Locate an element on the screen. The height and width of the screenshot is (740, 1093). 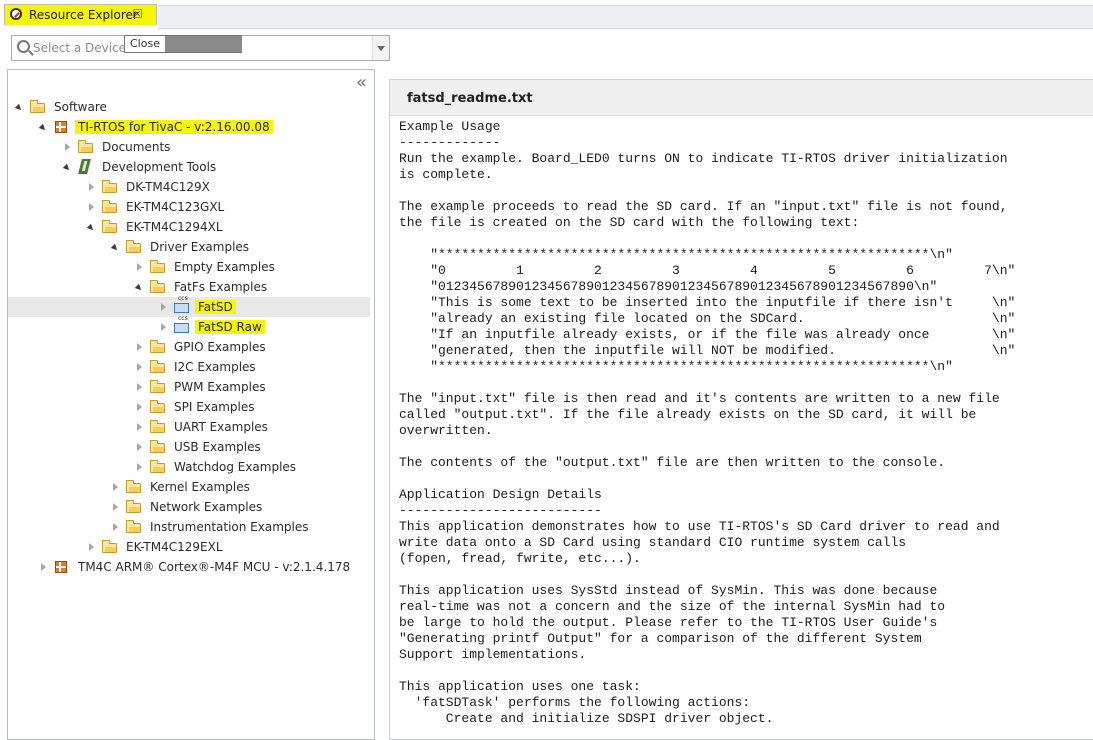
tree-item-label: SPI Examples is located at coordinates (214, 407).